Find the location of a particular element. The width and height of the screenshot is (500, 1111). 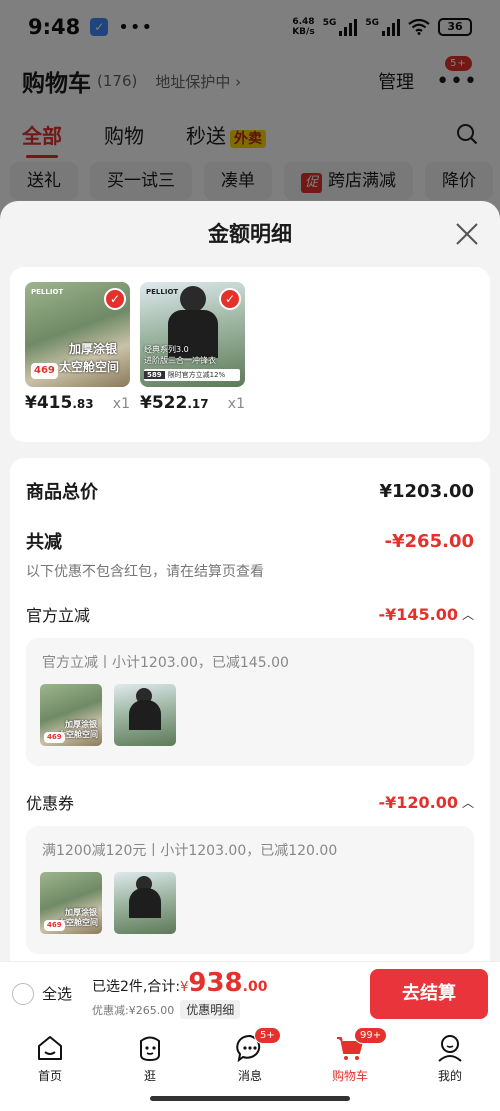

nav-messages: 消息 5+ is located at coordinates (250, 1058).